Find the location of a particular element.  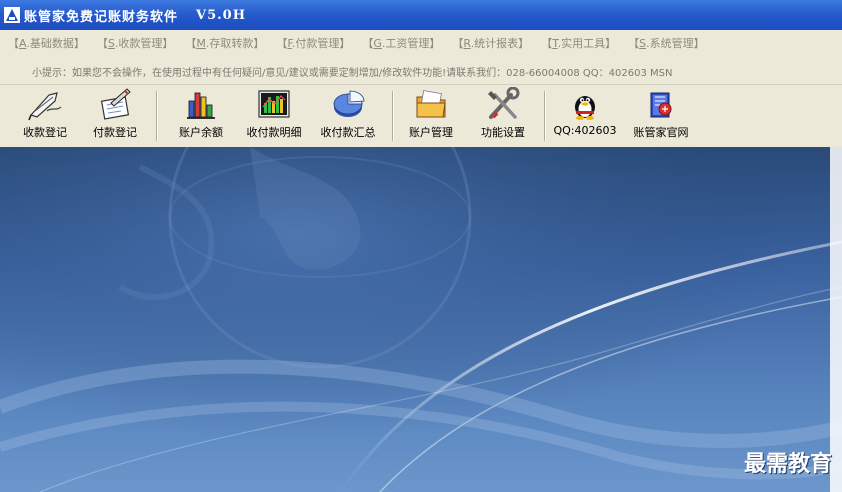

quill-pen-icon is located at coordinates (45, 106).